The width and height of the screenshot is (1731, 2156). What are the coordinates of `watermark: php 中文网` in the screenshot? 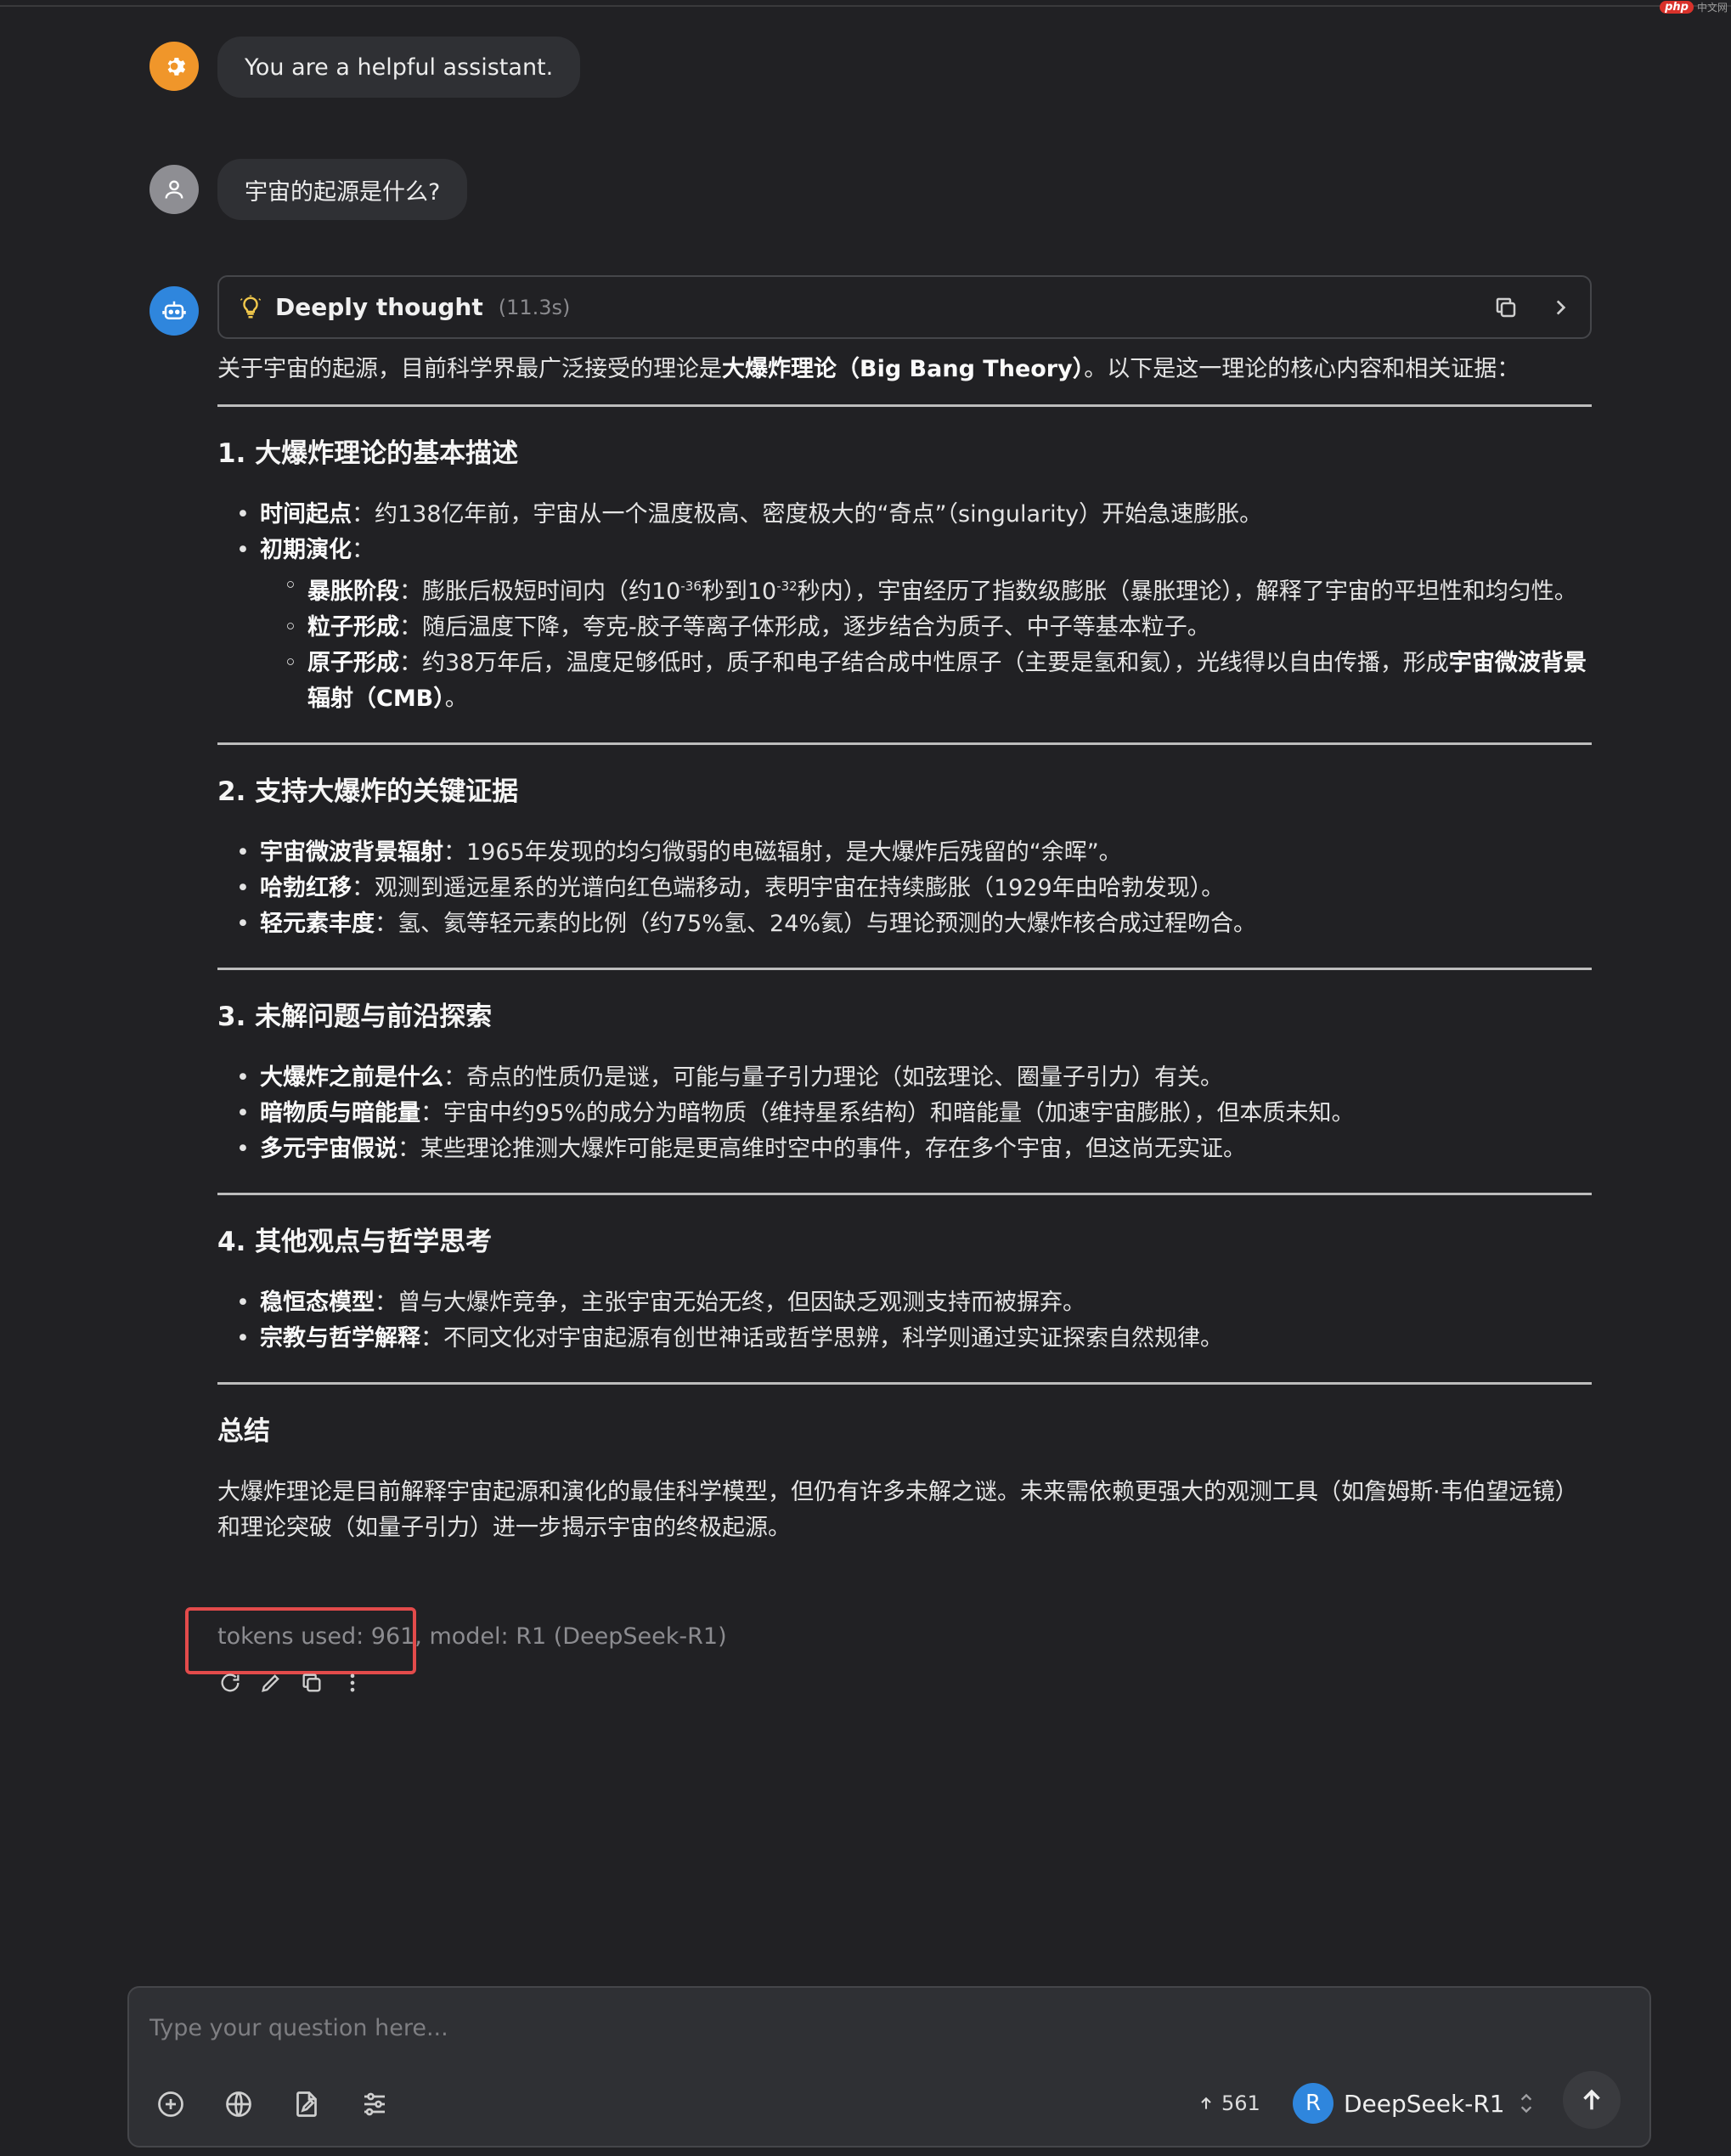 It's located at (1694, 7).